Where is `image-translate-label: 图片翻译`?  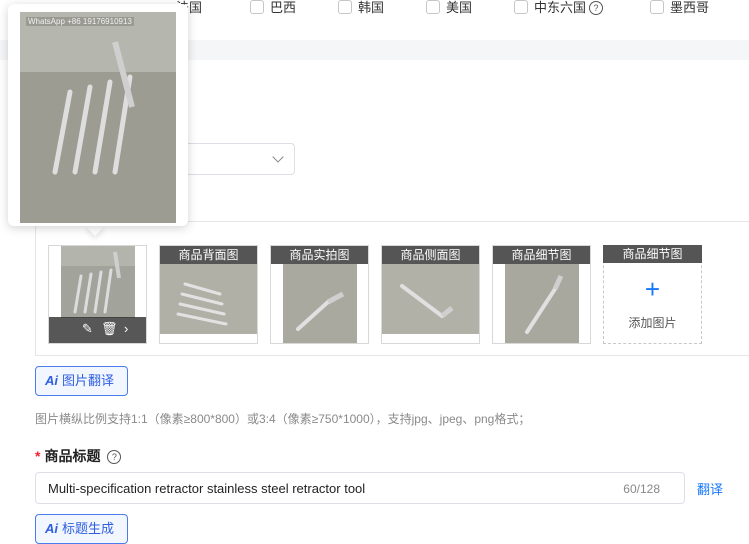 image-translate-label: 图片翻译 is located at coordinates (88, 380).